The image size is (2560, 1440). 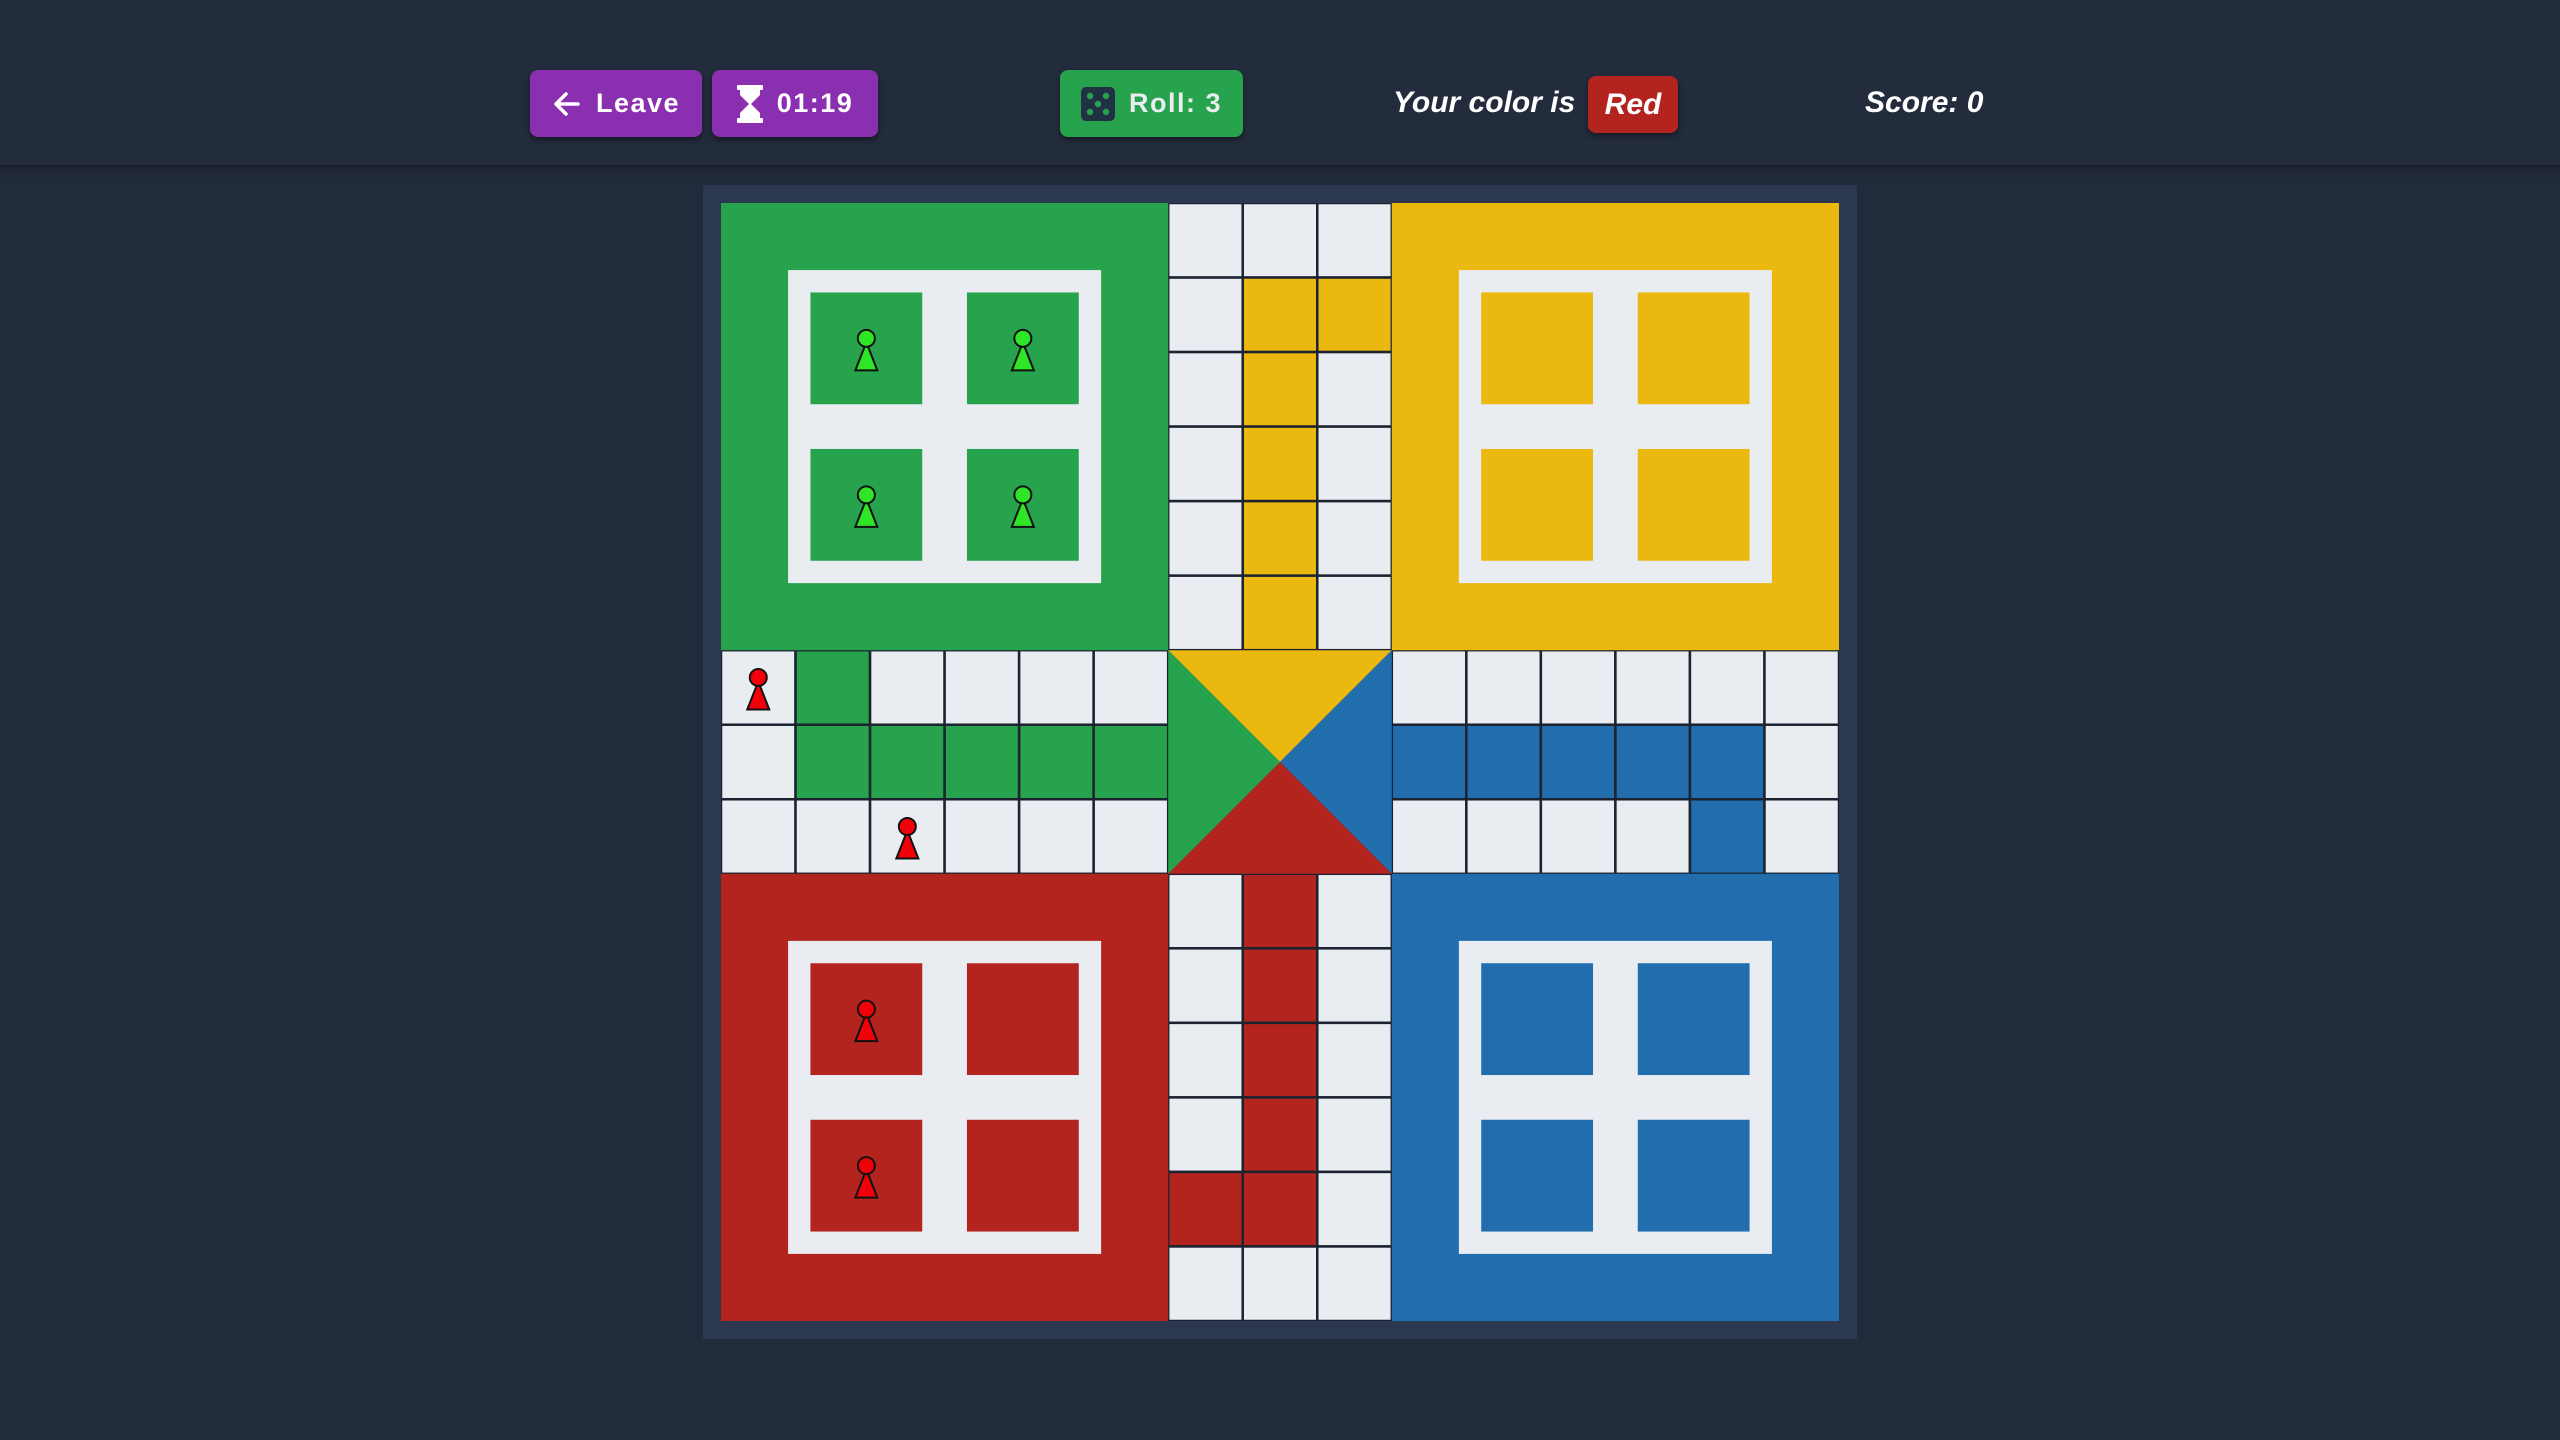 What do you see at coordinates (1633, 104) in the screenshot?
I see `player-color-badge: Red` at bounding box center [1633, 104].